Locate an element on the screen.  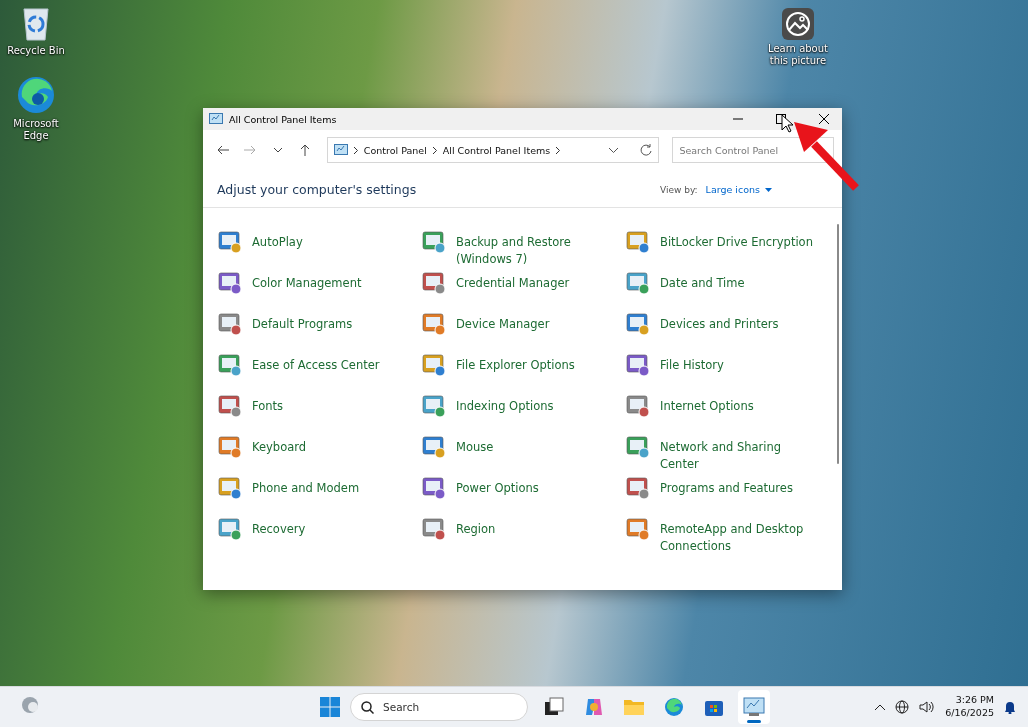
view-by-dropdown: Large icons is located at coordinates (738, 189).